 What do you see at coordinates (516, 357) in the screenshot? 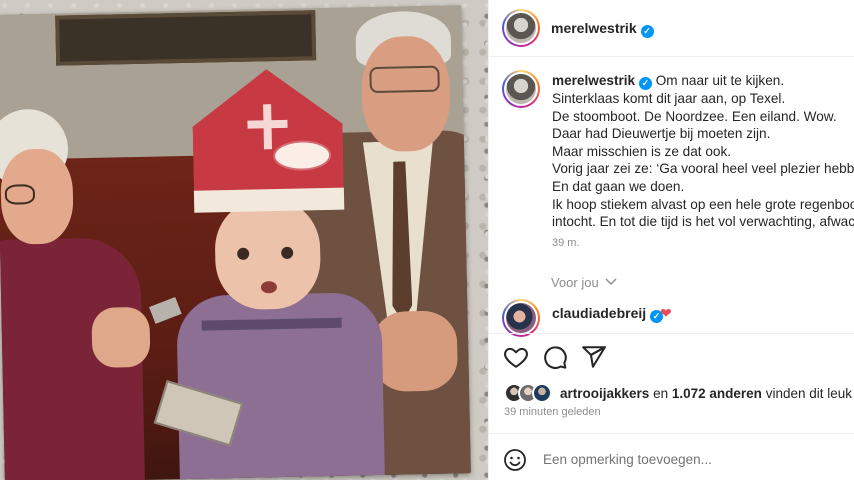
I see `heart-icon` at bounding box center [516, 357].